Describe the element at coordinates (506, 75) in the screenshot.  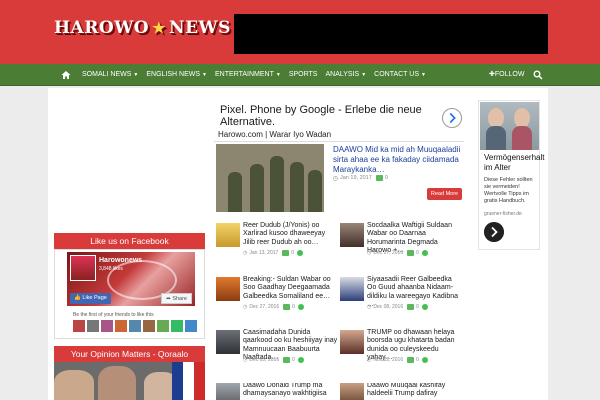
I see `follow-button: ✚FOLLOW` at that location.